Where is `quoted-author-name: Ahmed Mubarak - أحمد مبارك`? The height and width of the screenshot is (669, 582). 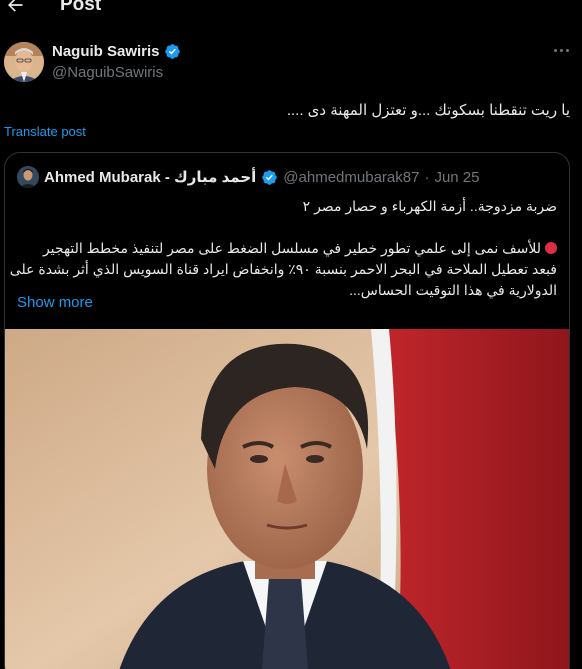
quoted-author-name: Ahmed Mubarak - أحمد مبارك is located at coordinates (150, 177).